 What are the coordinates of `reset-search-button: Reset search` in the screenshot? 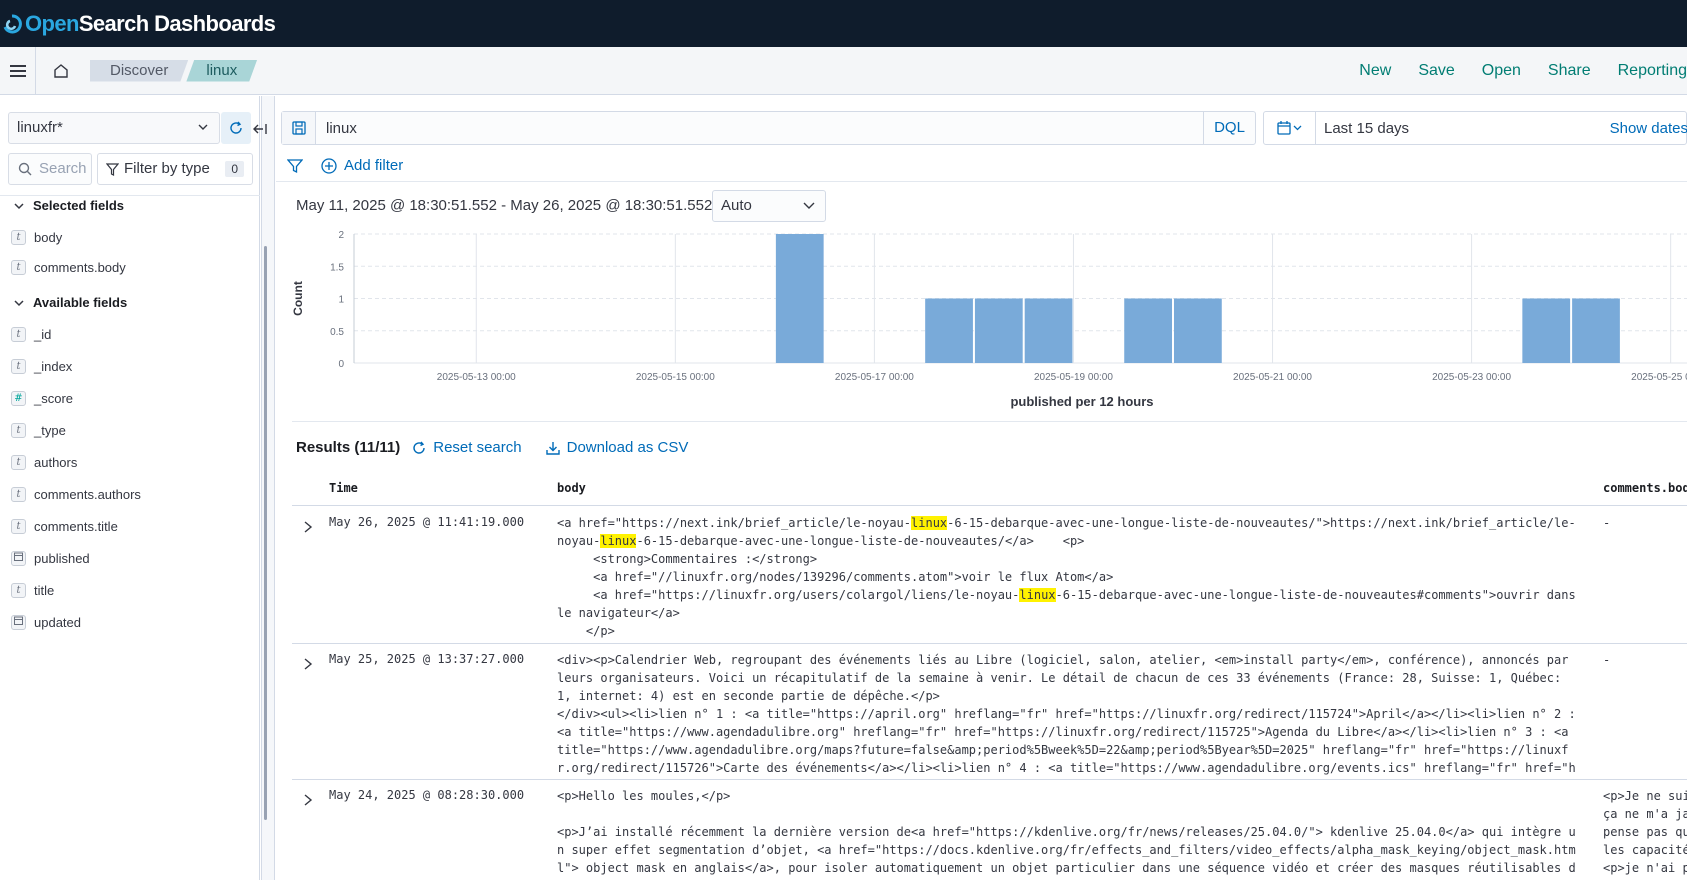 It's located at (467, 447).